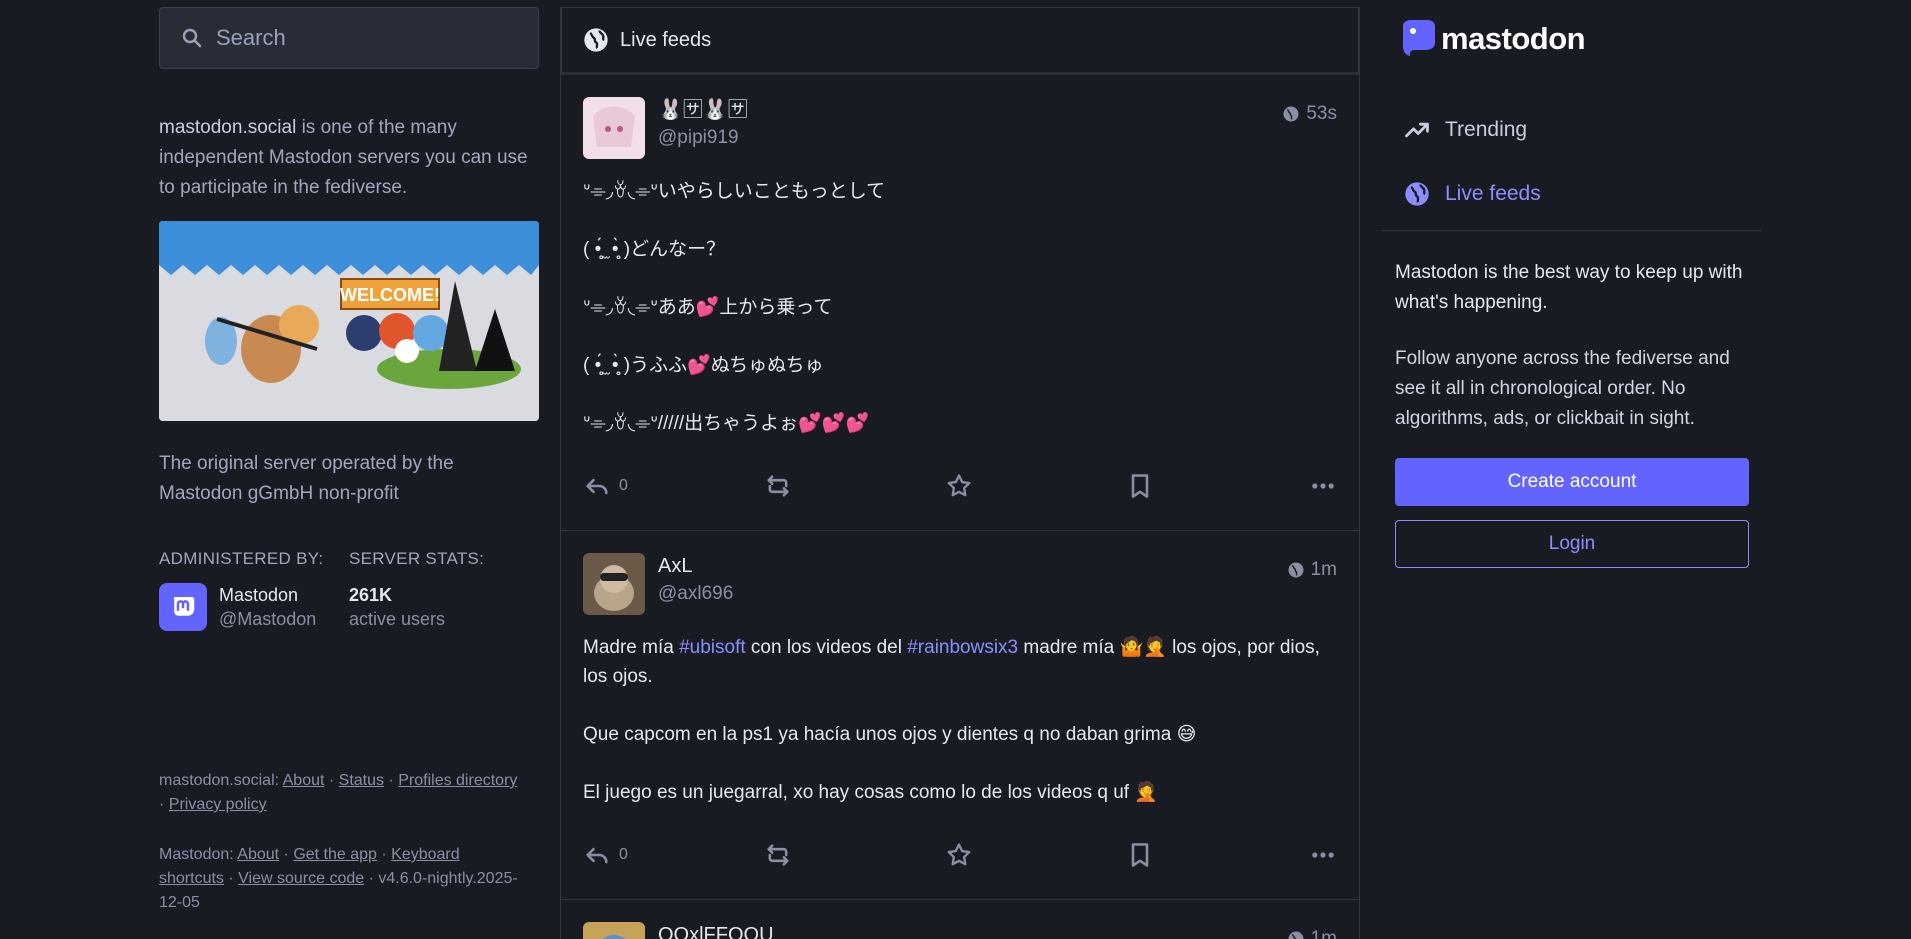  Describe the element at coordinates (221, 780) in the screenshot. I see `server-footer-prefix: mastodon.social:` at that location.